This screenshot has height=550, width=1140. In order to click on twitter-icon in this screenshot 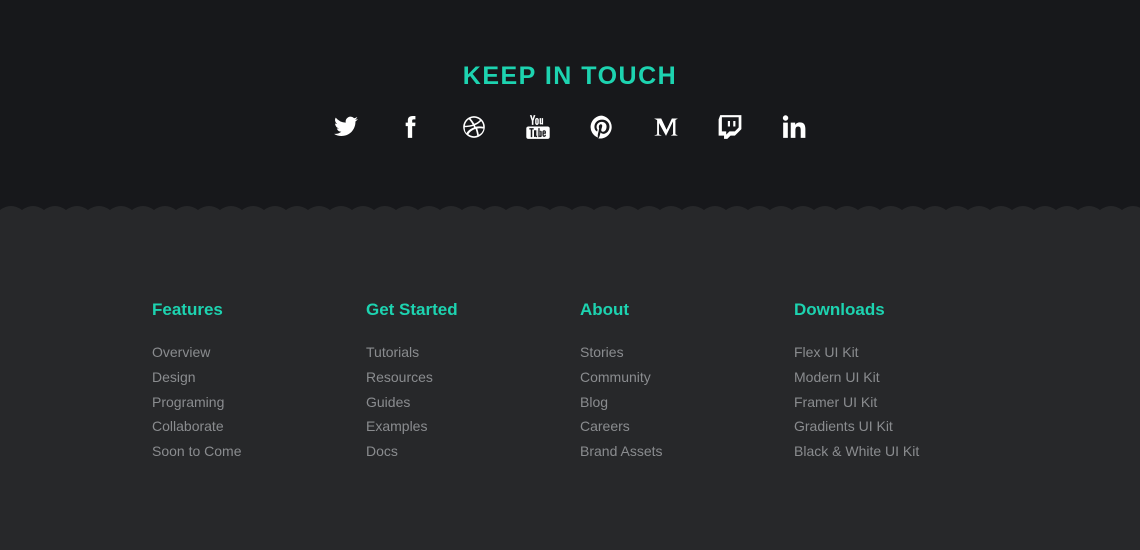, I will do `click(346, 127)`.